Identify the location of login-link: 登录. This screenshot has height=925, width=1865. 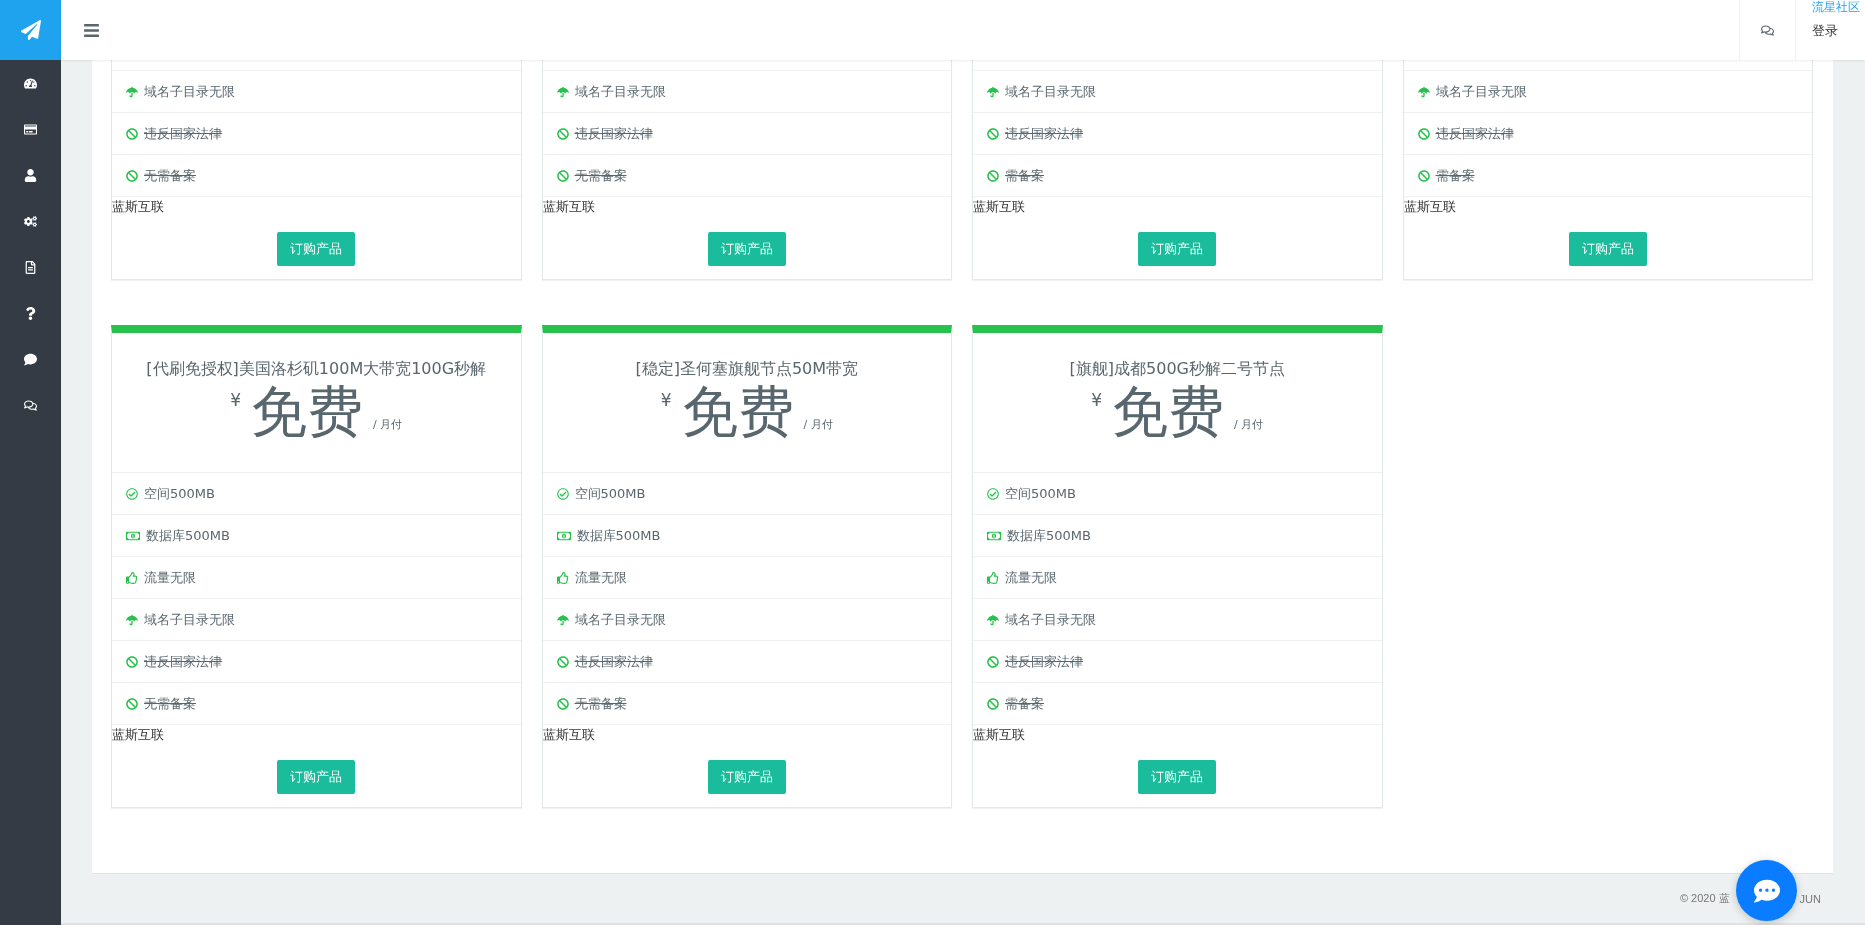
(1825, 31).